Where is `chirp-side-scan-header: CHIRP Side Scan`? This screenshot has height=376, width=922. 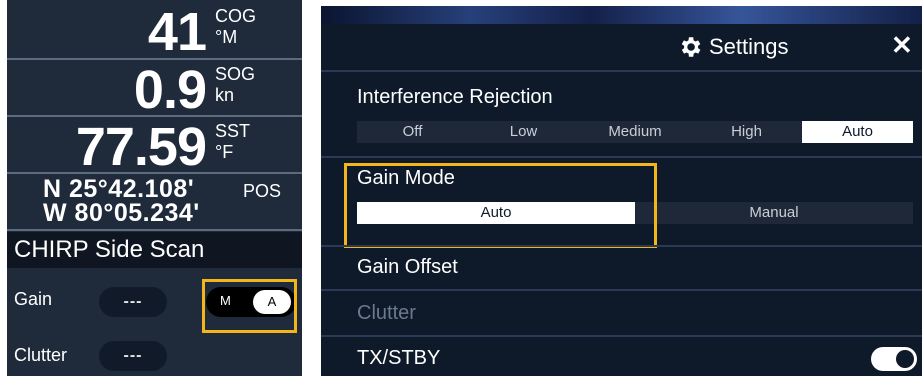 chirp-side-scan-header: CHIRP Side Scan is located at coordinates (154, 250).